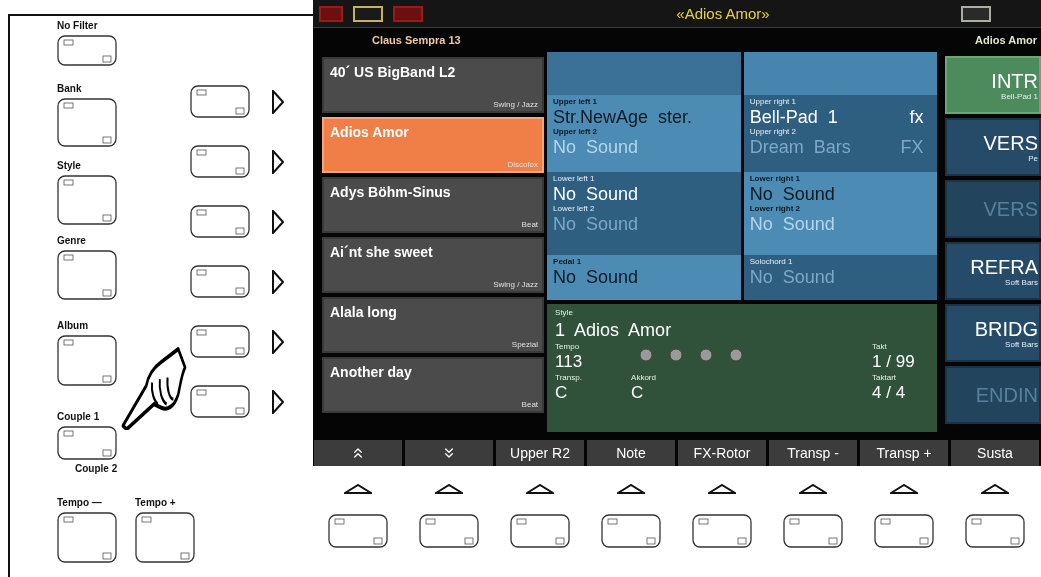 The width and height of the screenshot is (1041, 577). Describe the element at coordinates (69, 166) in the screenshot. I see `button-label: Style` at that location.